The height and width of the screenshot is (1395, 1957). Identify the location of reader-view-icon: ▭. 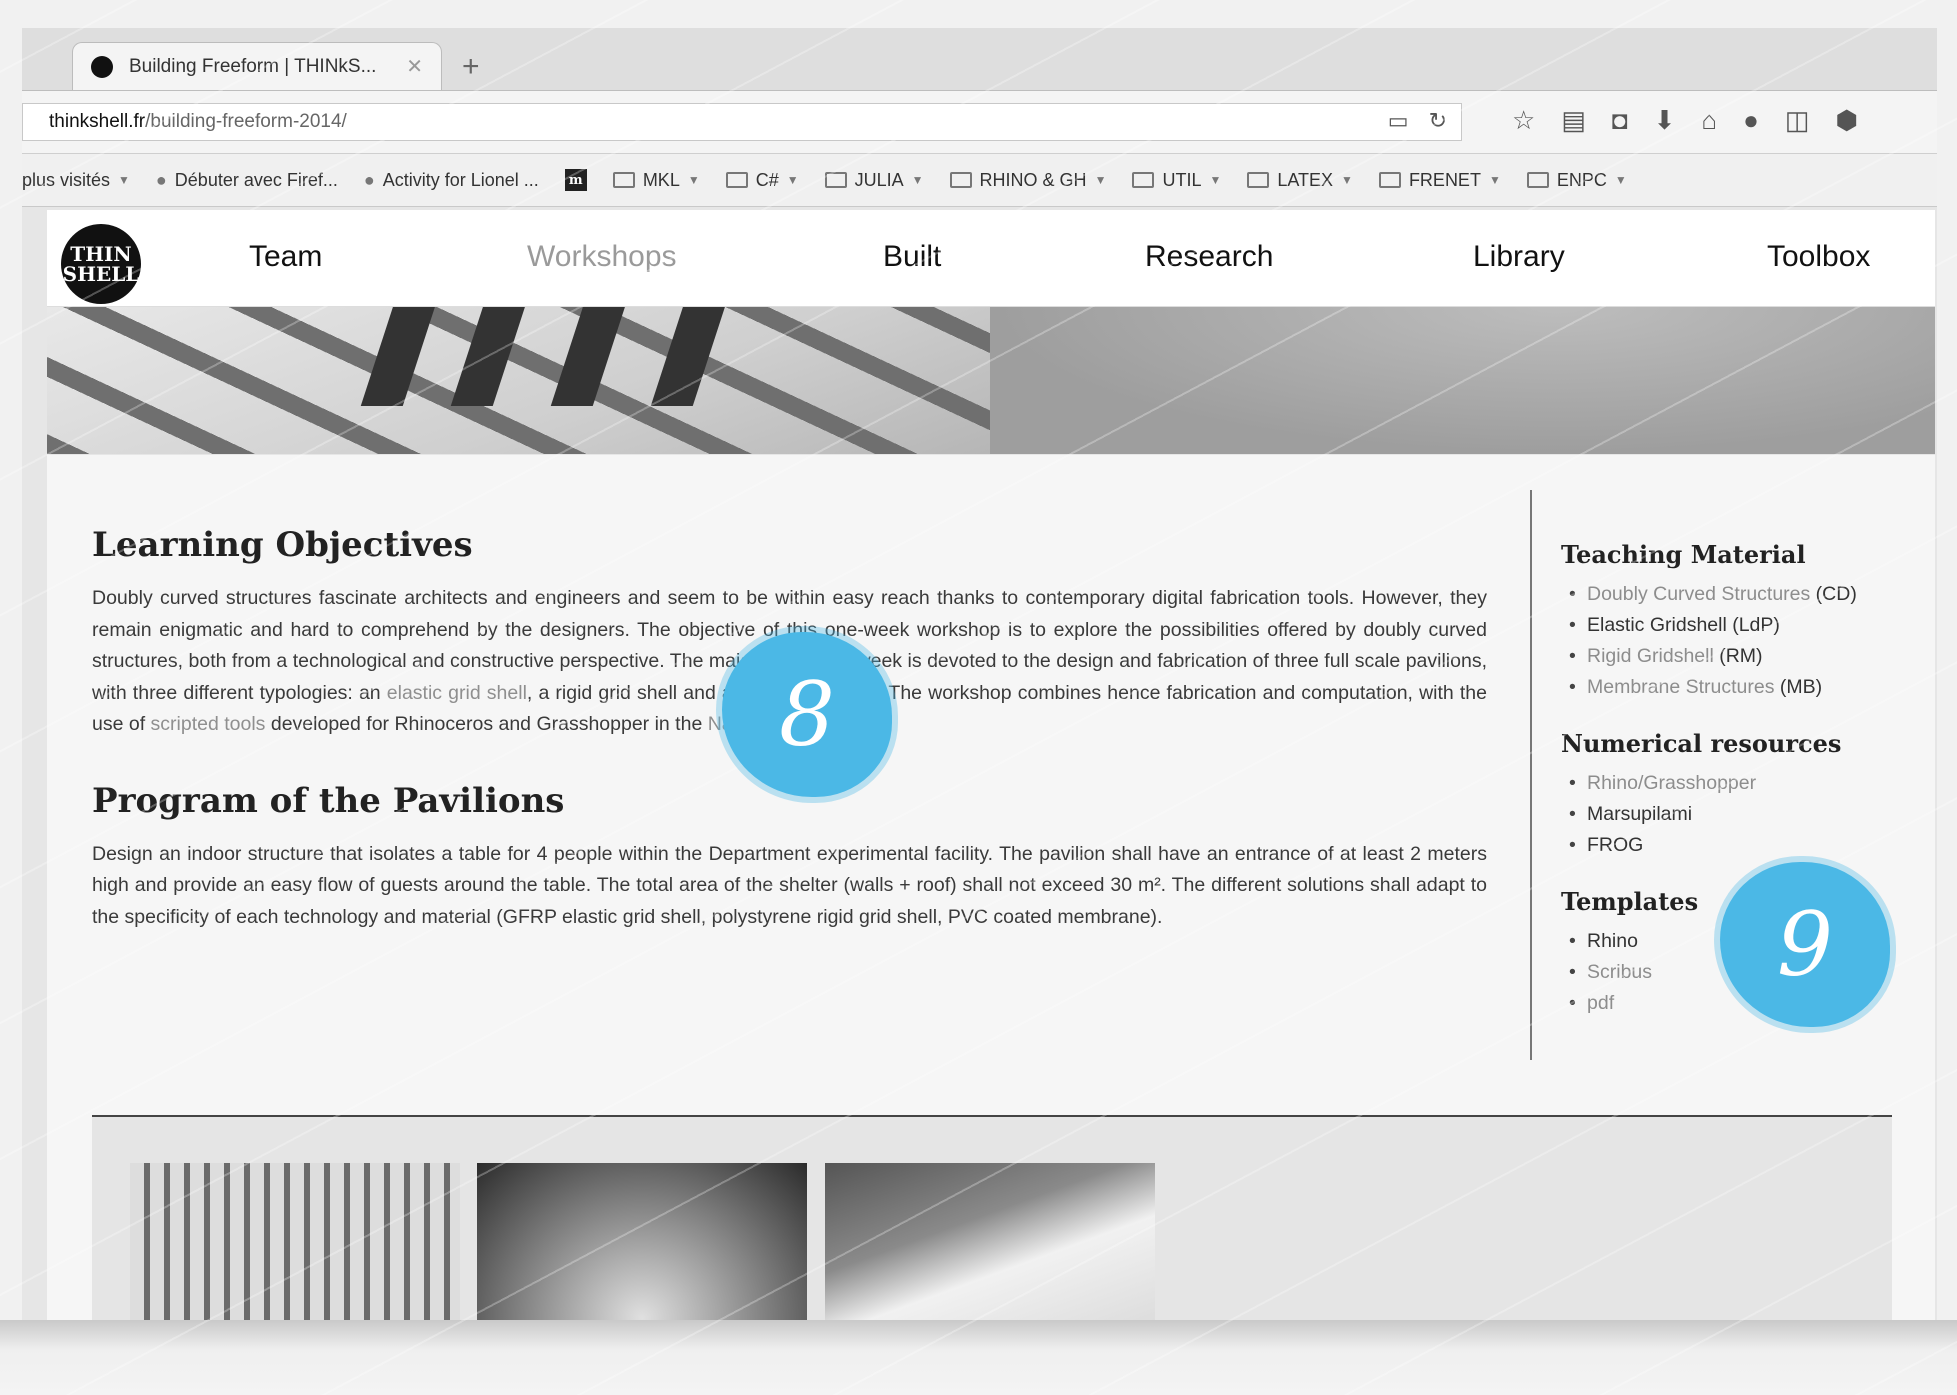
(1398, 121).